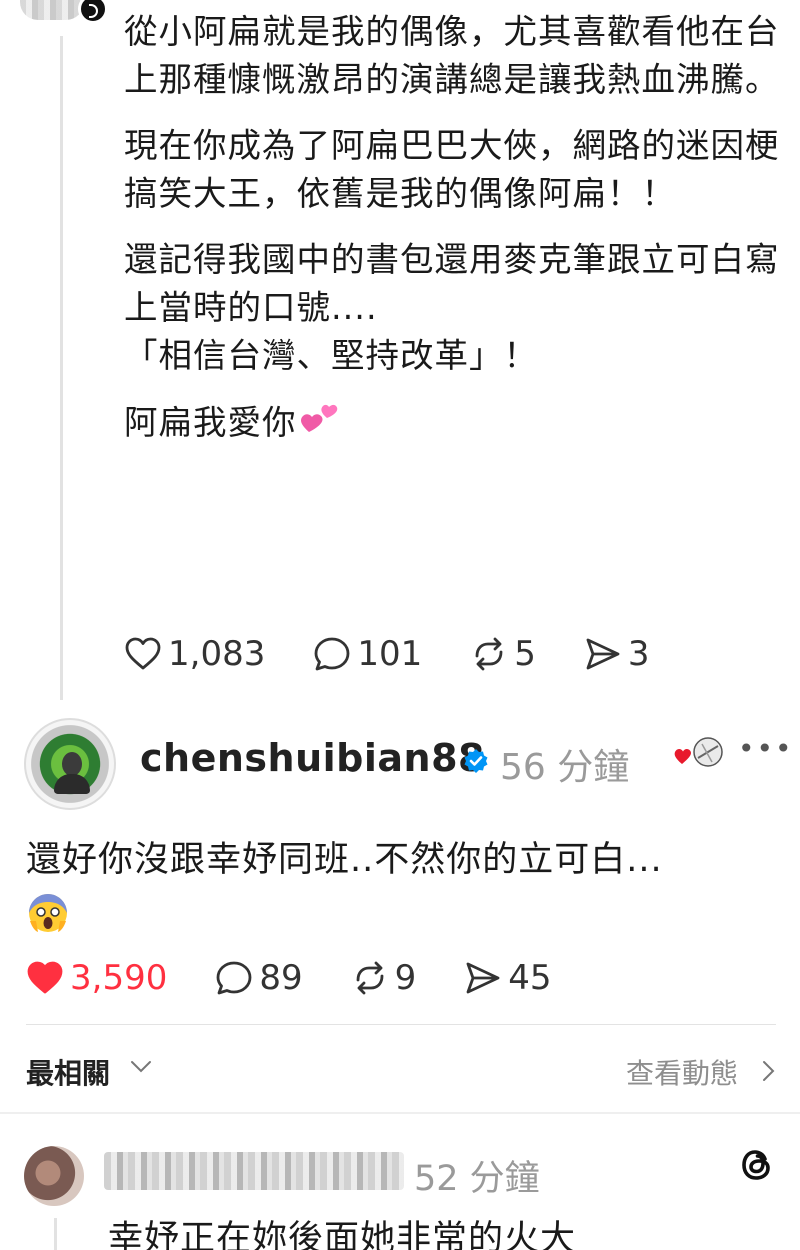 The width and height of the screenshot is (800, 1250). I want to click on comment-paragraph-last: 阿扁我愛你, so click(454, 422).